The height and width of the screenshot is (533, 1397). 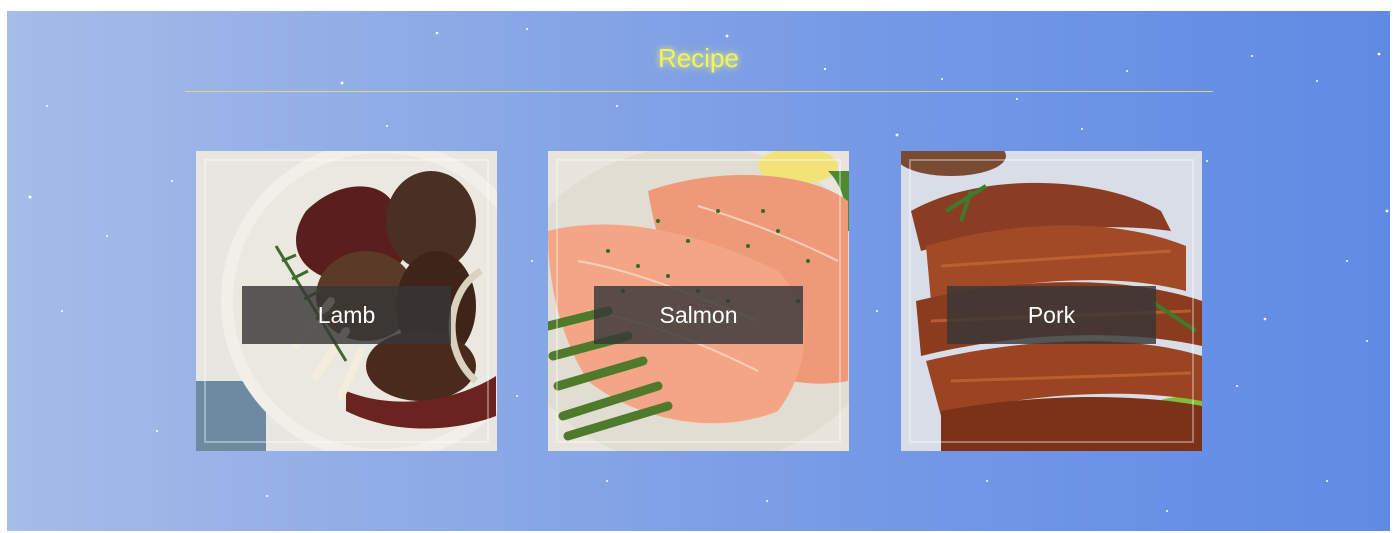 What do you see at coordinates (698, 58) in the screenshot?
I see `page-title: Recipe` at bounding box center [698, 58].